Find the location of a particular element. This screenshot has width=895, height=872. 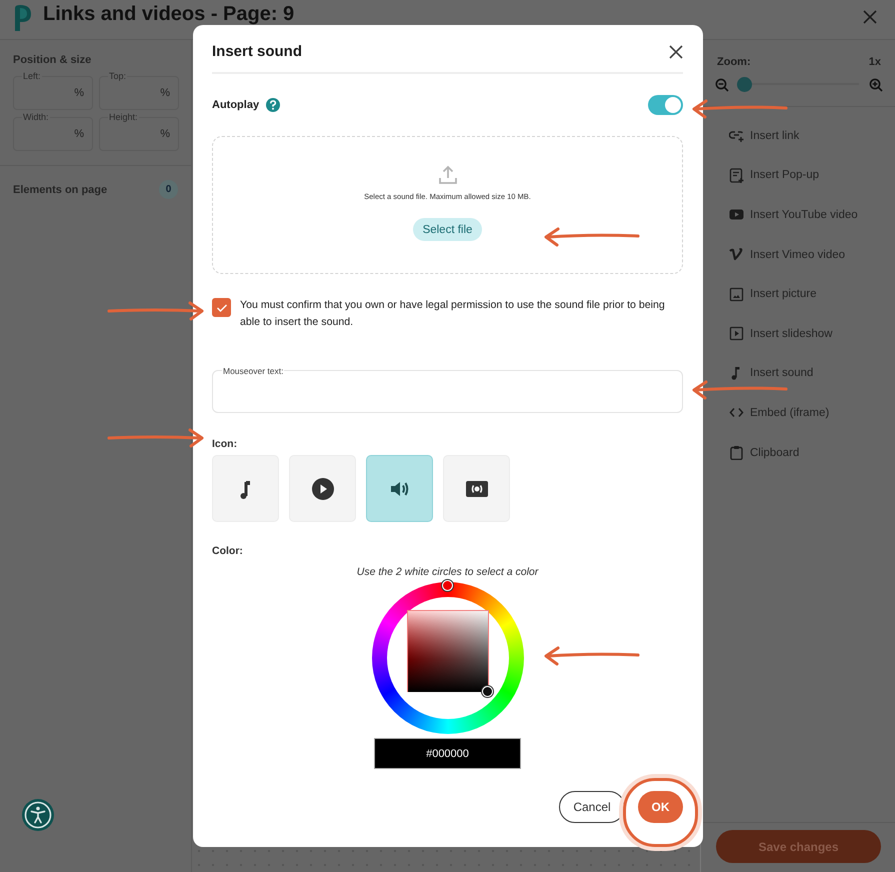

saturation-square is located at coordinates (447, 651).